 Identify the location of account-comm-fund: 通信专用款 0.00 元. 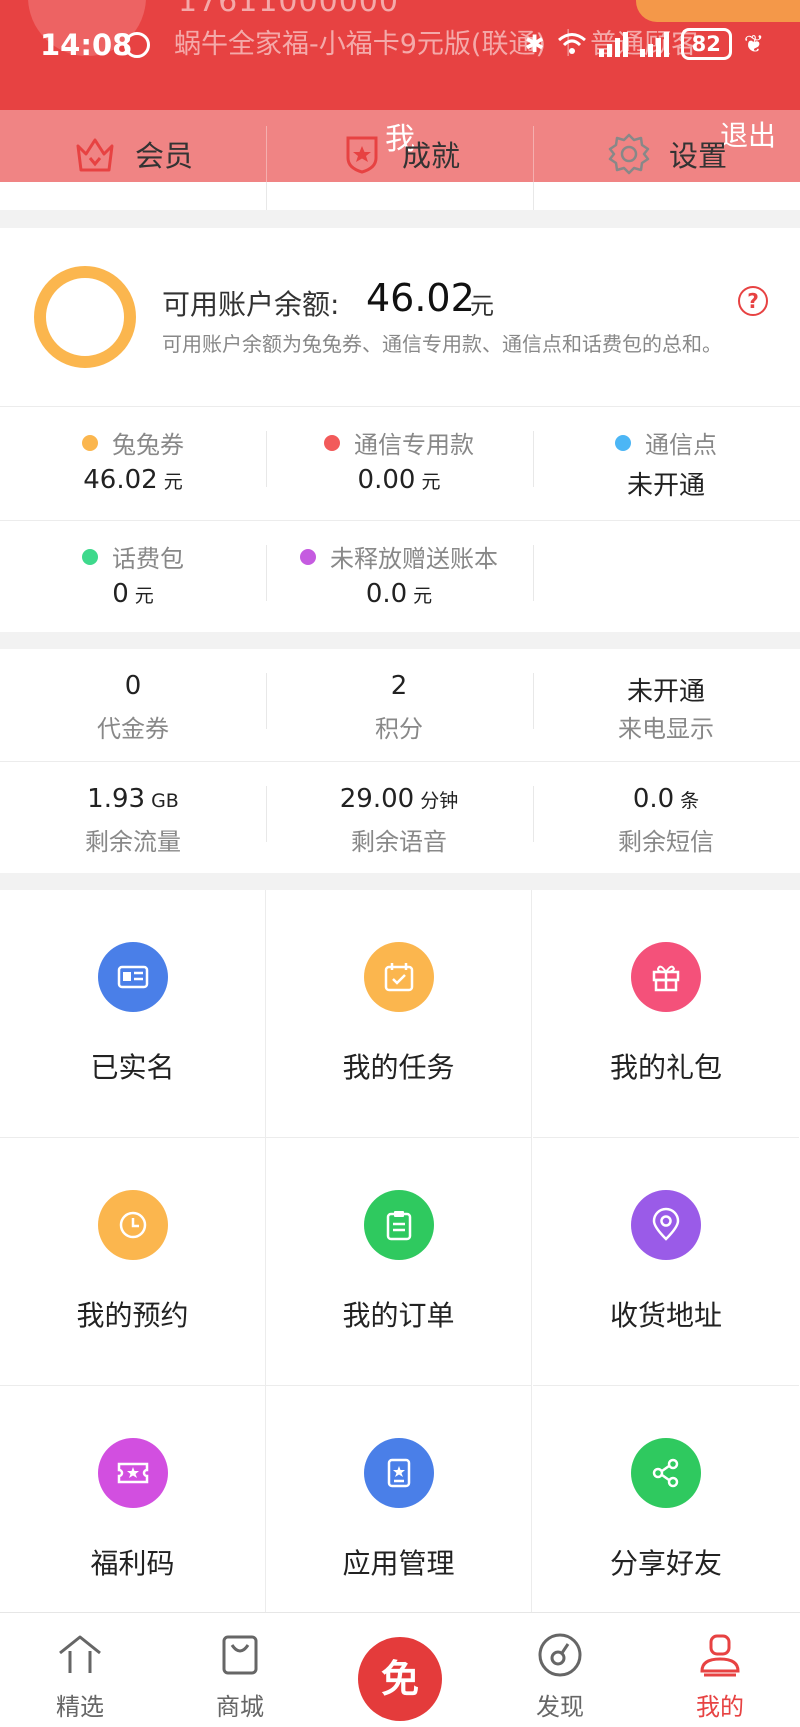
(399, 463).